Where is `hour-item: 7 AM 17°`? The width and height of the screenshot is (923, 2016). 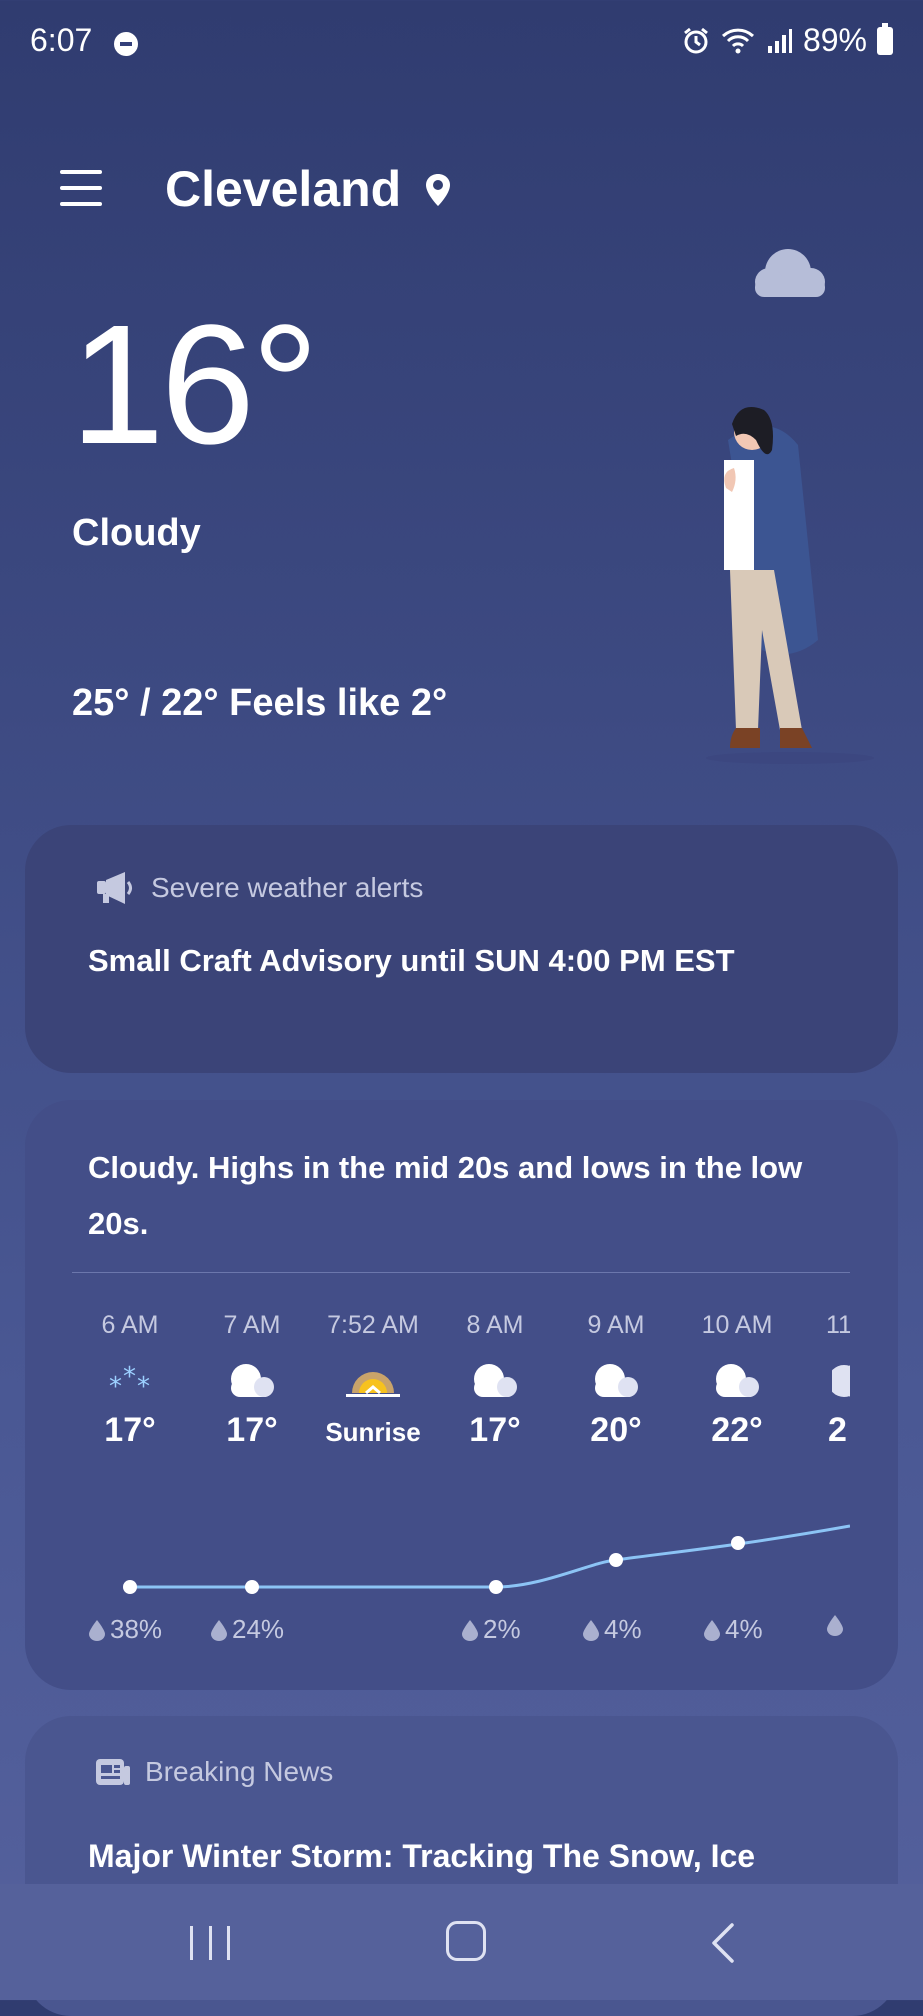
hour-item: 7 AM 17° is located at coordinates (252, 1386).